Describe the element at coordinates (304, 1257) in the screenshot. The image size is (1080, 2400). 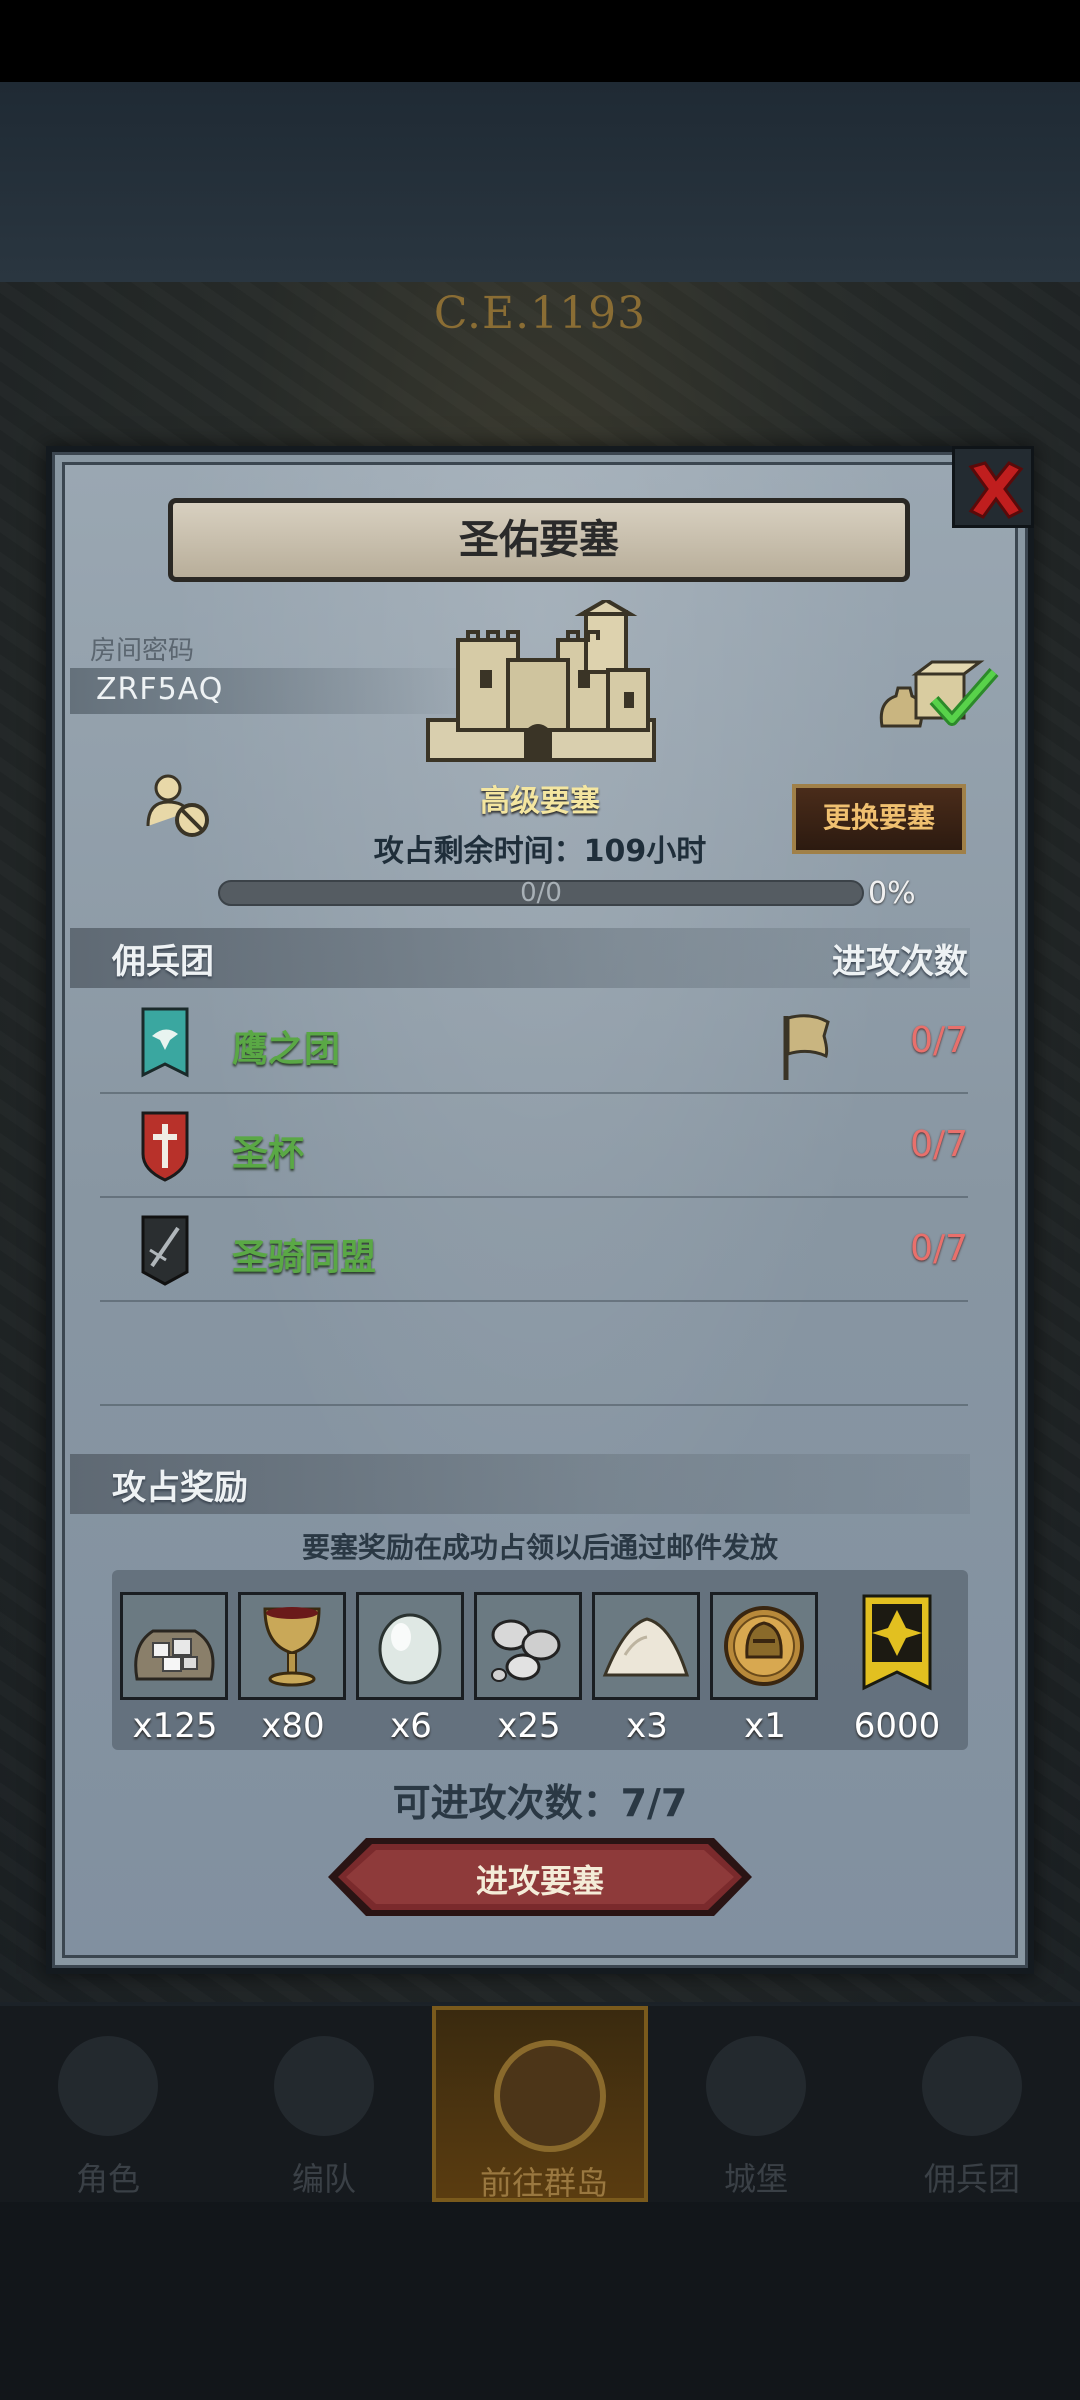
I see `mercenary-name: 圣骑同盟` at that location.